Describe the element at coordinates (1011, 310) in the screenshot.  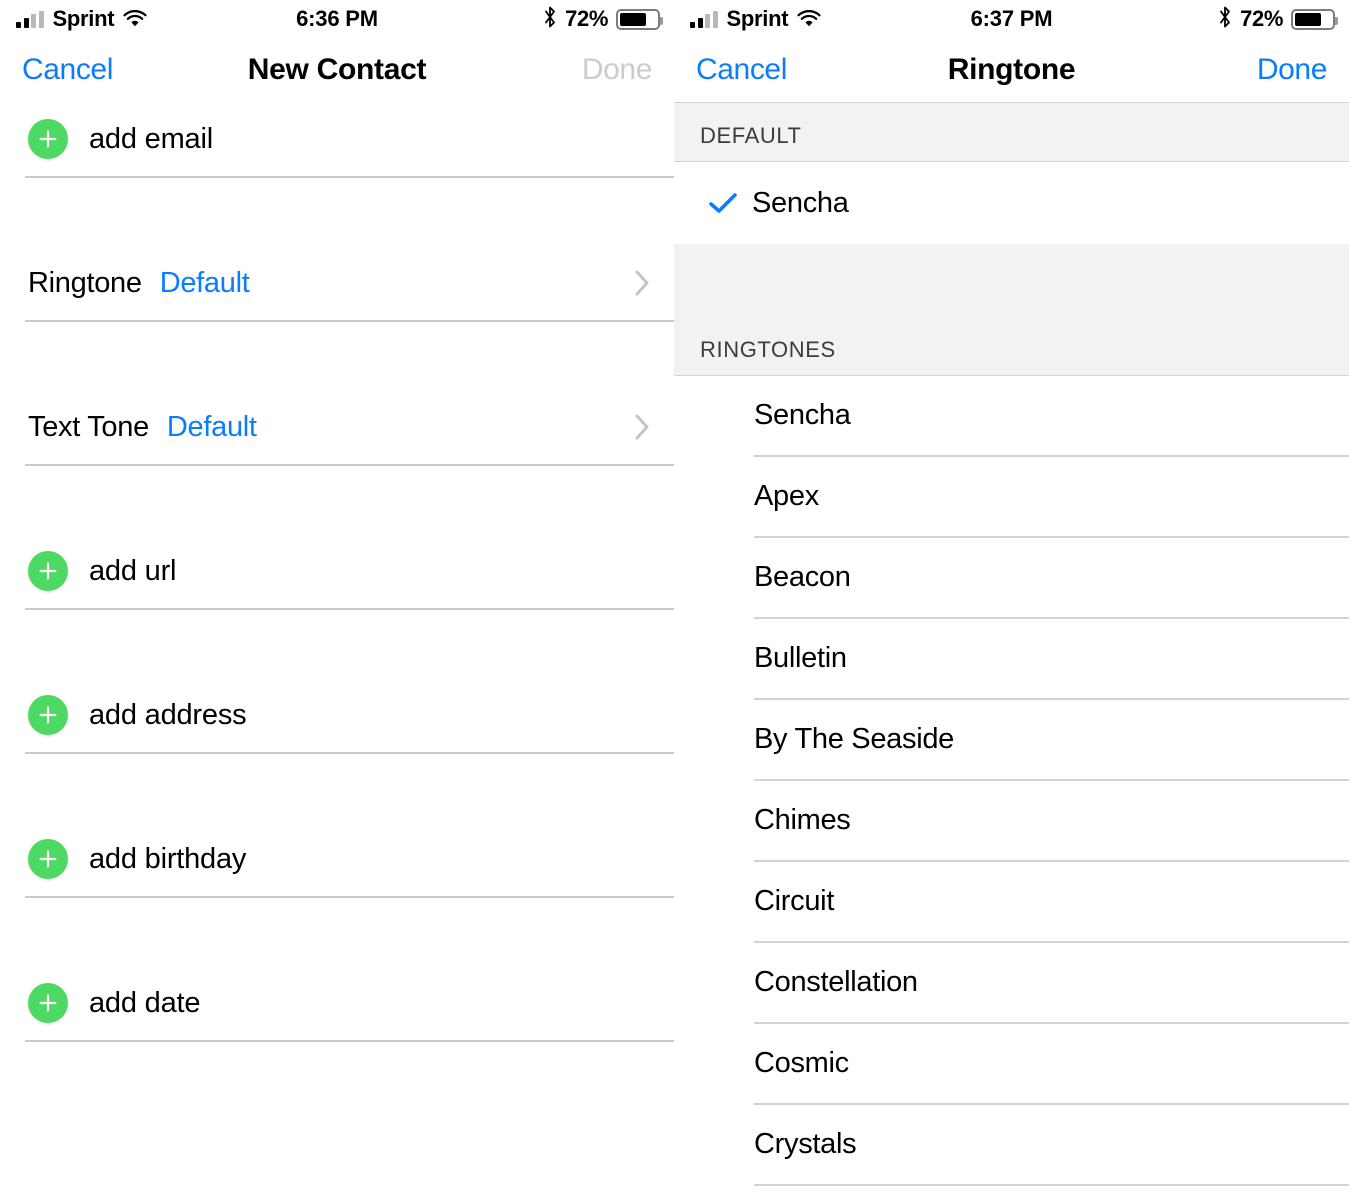
I see `section-header-ringtones: RINGTONES` at that location.